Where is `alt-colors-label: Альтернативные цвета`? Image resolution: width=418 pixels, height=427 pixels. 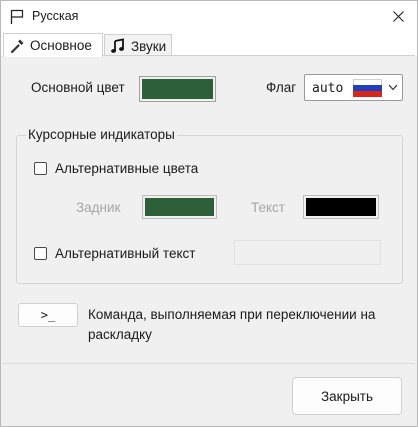
alt-colors-label: Альтернативные цвета is located at coordinates (126, 168).